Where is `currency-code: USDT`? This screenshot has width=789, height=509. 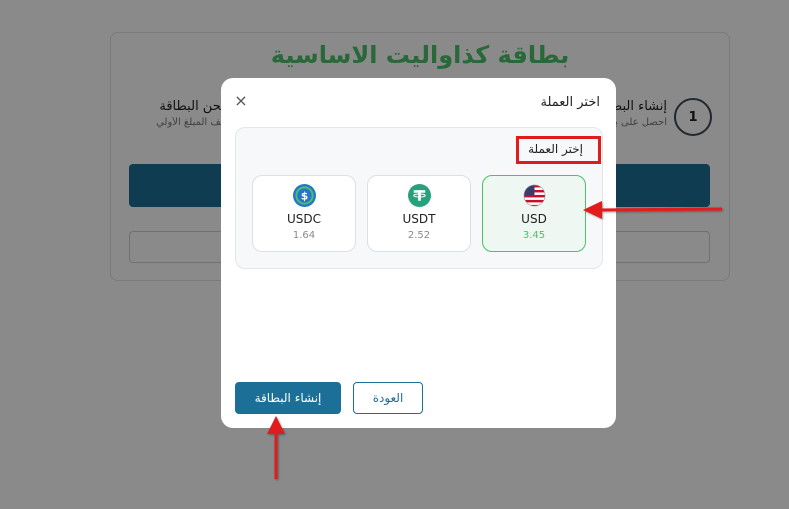 currency-code: USDT is located at coordinates (419, 219).